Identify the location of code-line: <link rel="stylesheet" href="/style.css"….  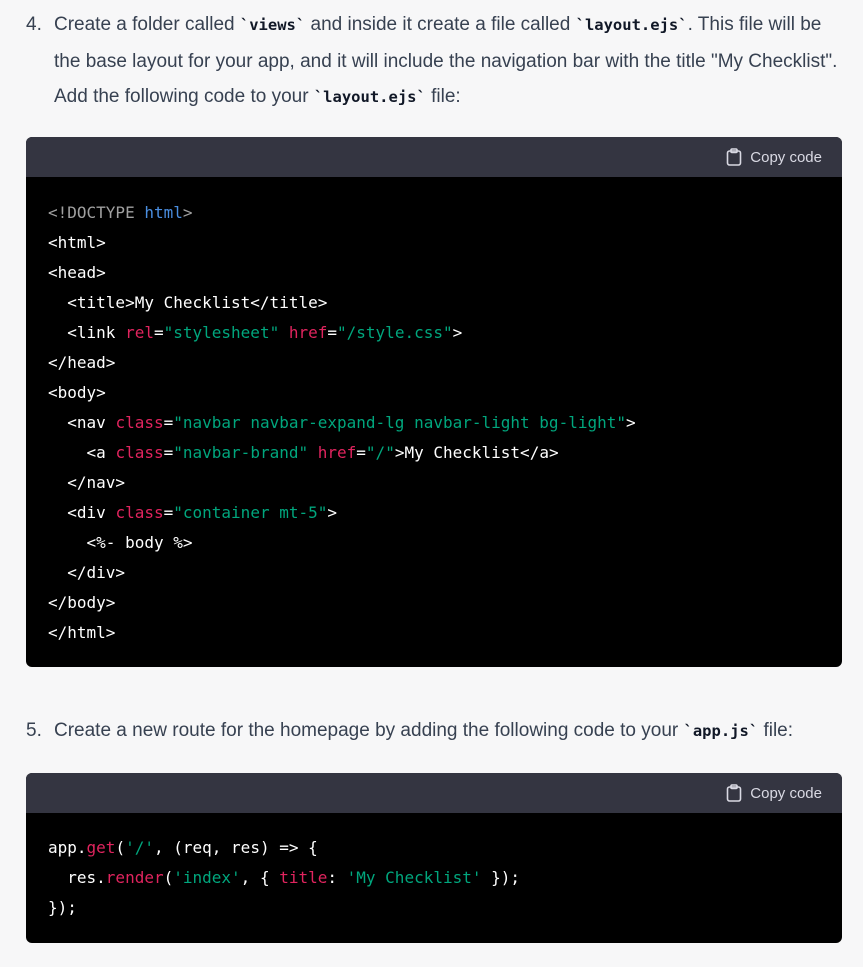
(434, 333).